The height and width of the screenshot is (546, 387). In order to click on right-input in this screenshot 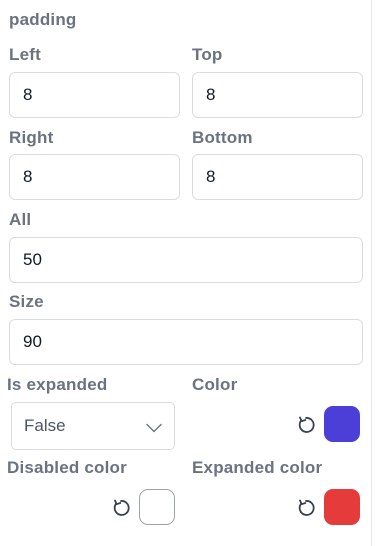, I will do `click(94, 177)`.